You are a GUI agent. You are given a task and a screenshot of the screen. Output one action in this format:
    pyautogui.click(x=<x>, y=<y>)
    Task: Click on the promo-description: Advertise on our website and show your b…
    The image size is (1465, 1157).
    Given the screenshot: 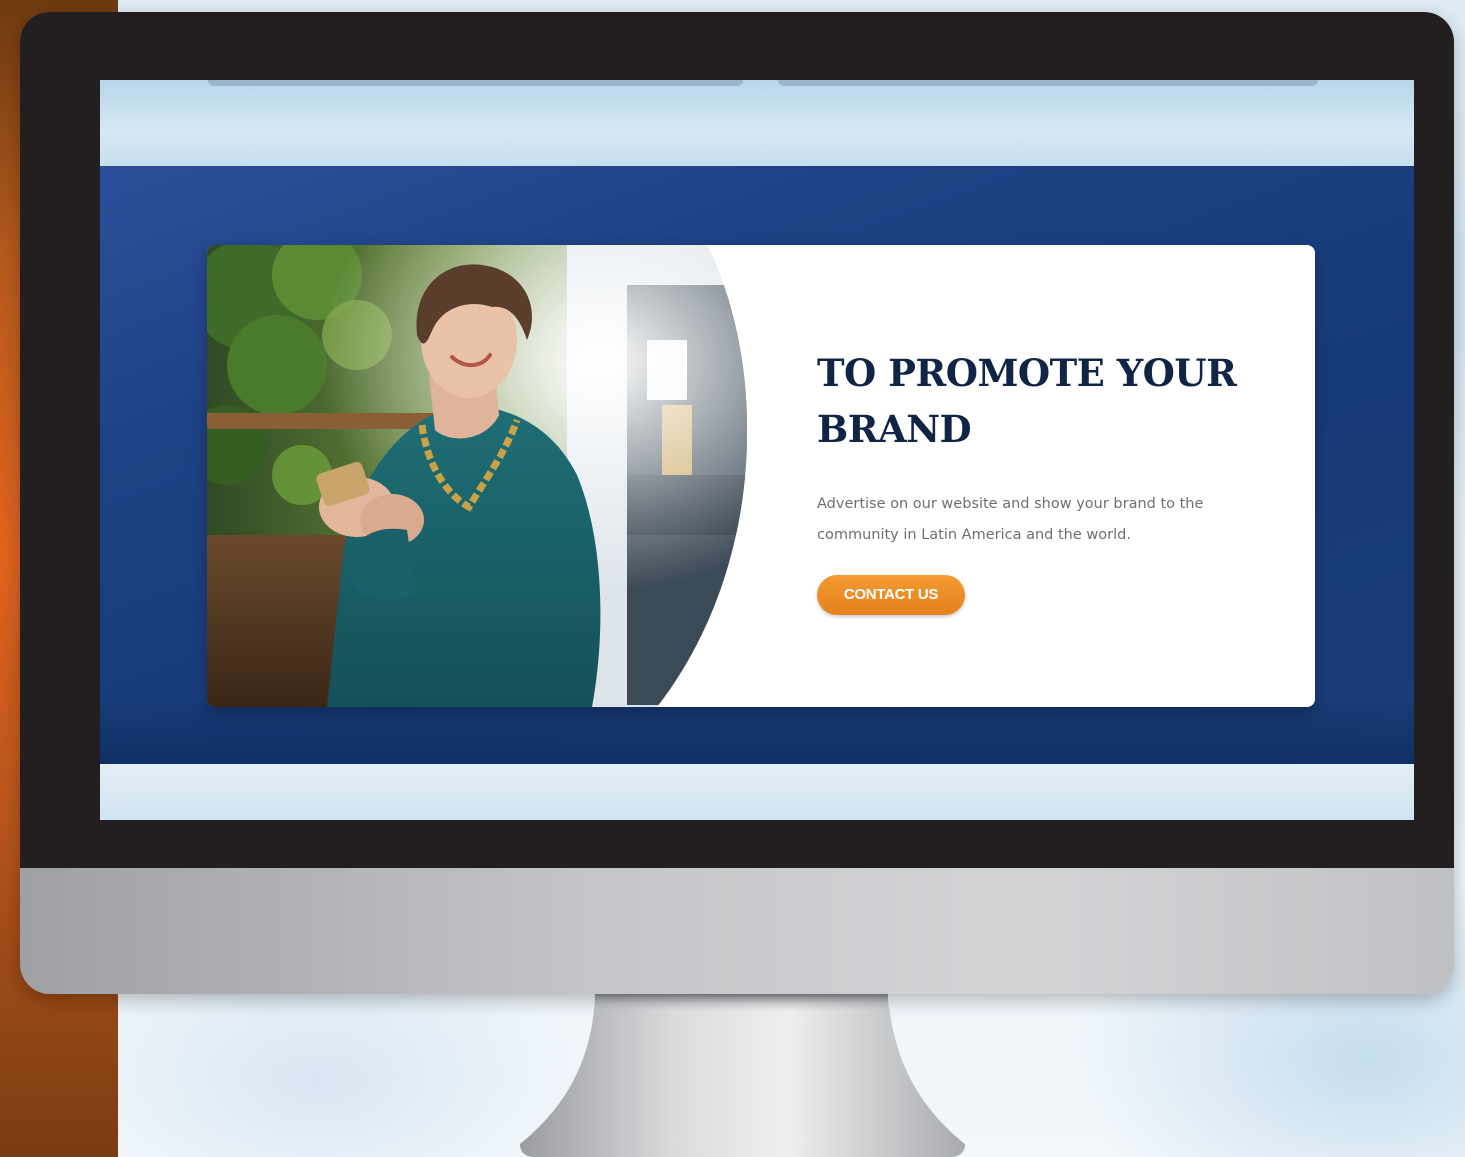 What is the action you would take?
    pyautogui.click(x=1010, y=519)
    